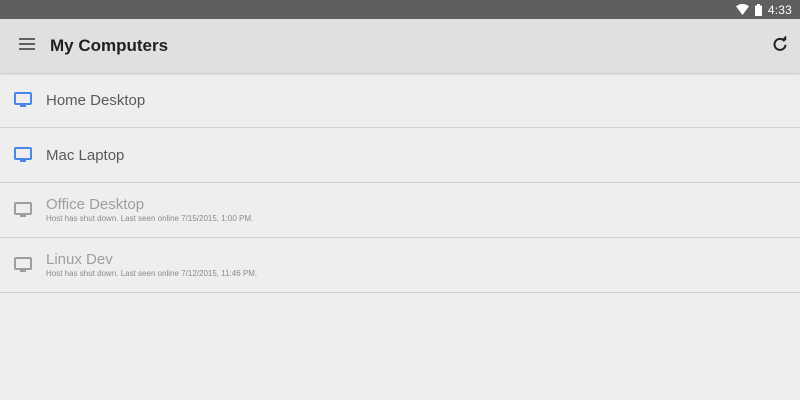 This screenshot has height=400, width=800. What do you see at coordinates (400, 46) in the screenshot?
I see `app-bar: My Computers` at bounding box center [400, 46].